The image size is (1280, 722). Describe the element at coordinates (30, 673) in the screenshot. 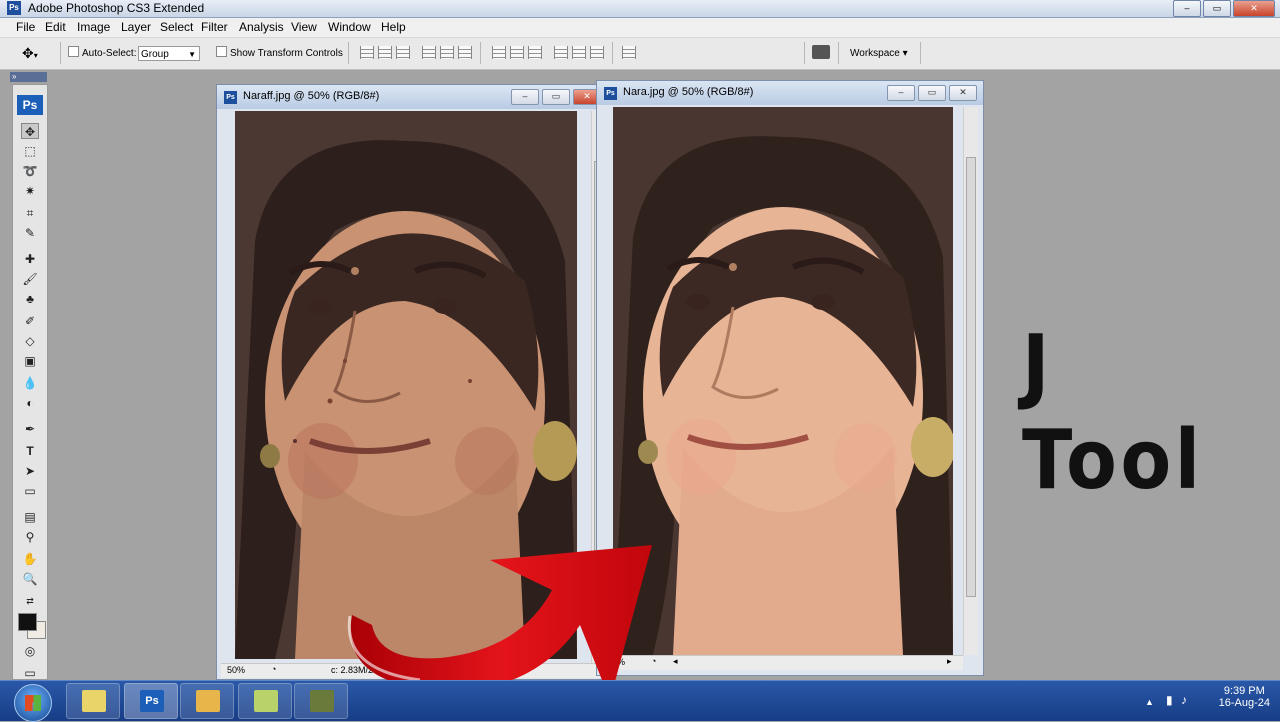

I see `screen-mode-icon: ▭` at that location.